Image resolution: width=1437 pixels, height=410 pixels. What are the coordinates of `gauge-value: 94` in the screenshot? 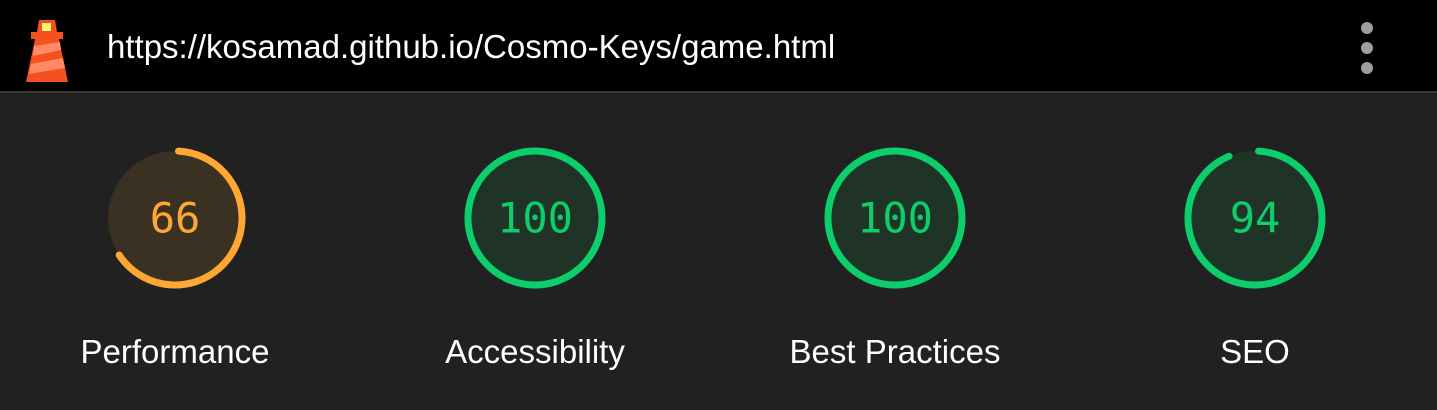 It's located at (1255, 218).